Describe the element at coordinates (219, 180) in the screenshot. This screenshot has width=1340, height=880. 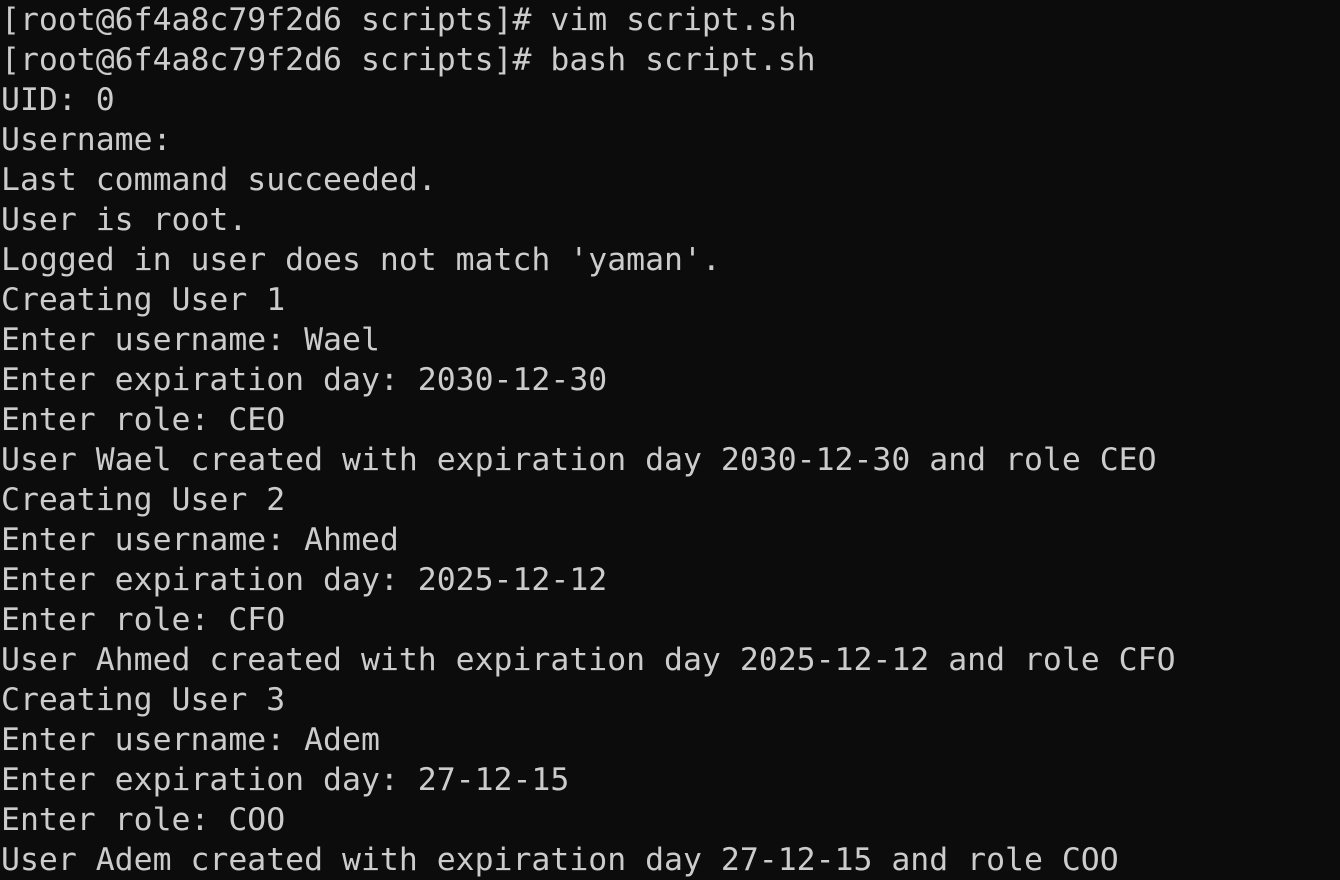
I see `terminal-line-last-command-status: Last command succeeded.` at that location.